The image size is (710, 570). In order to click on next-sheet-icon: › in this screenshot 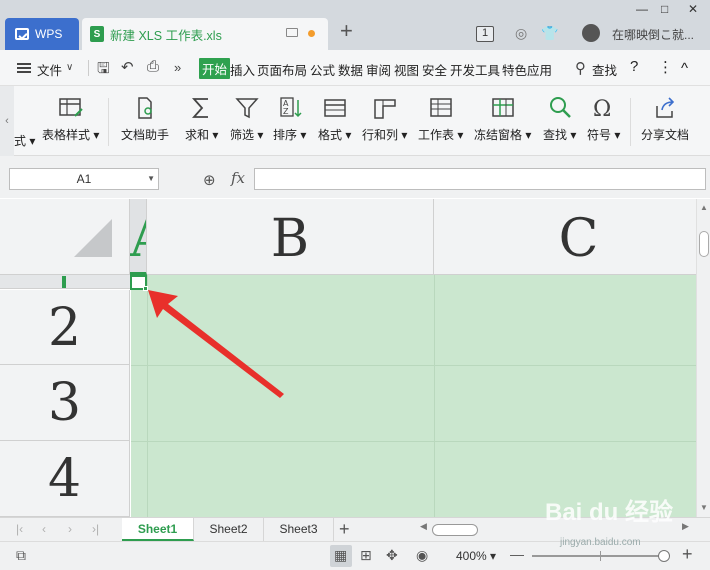, I will do `click(70, 529)`.